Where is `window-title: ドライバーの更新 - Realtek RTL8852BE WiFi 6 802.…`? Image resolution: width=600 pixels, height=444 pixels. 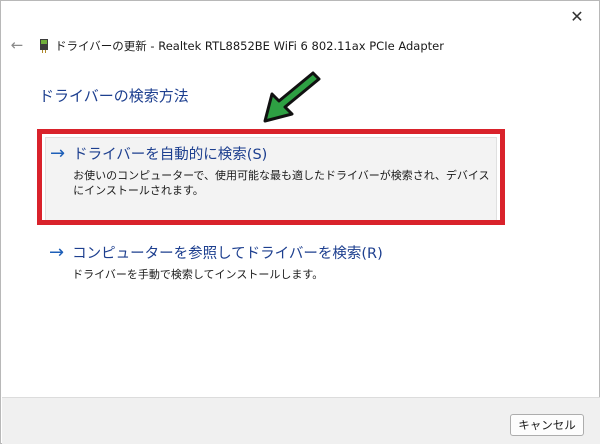
window-title: ドライバーの更新 - Realtek RTL8852BE WiFi 6 802.… is located at coordinates (249, 46).